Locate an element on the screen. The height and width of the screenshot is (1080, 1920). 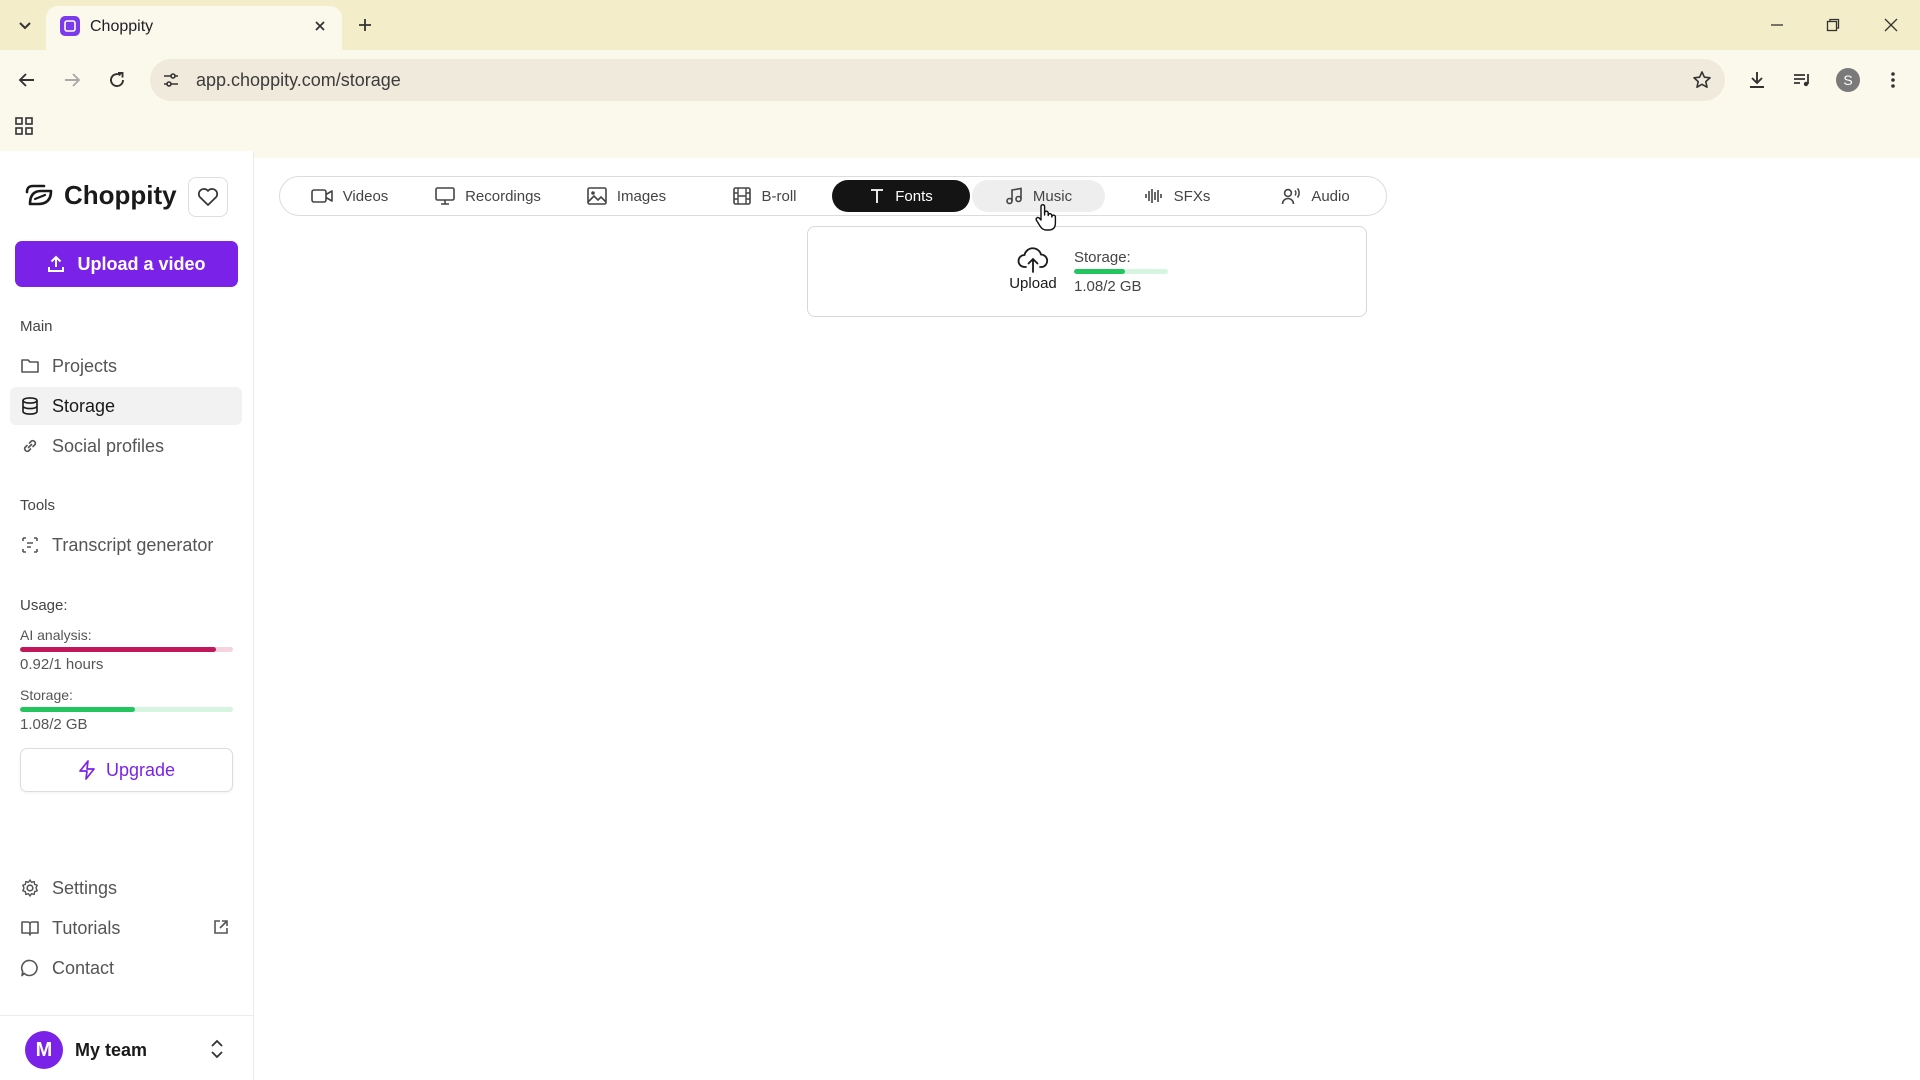
browser-menu-button is located at coordinates (1893, 80).